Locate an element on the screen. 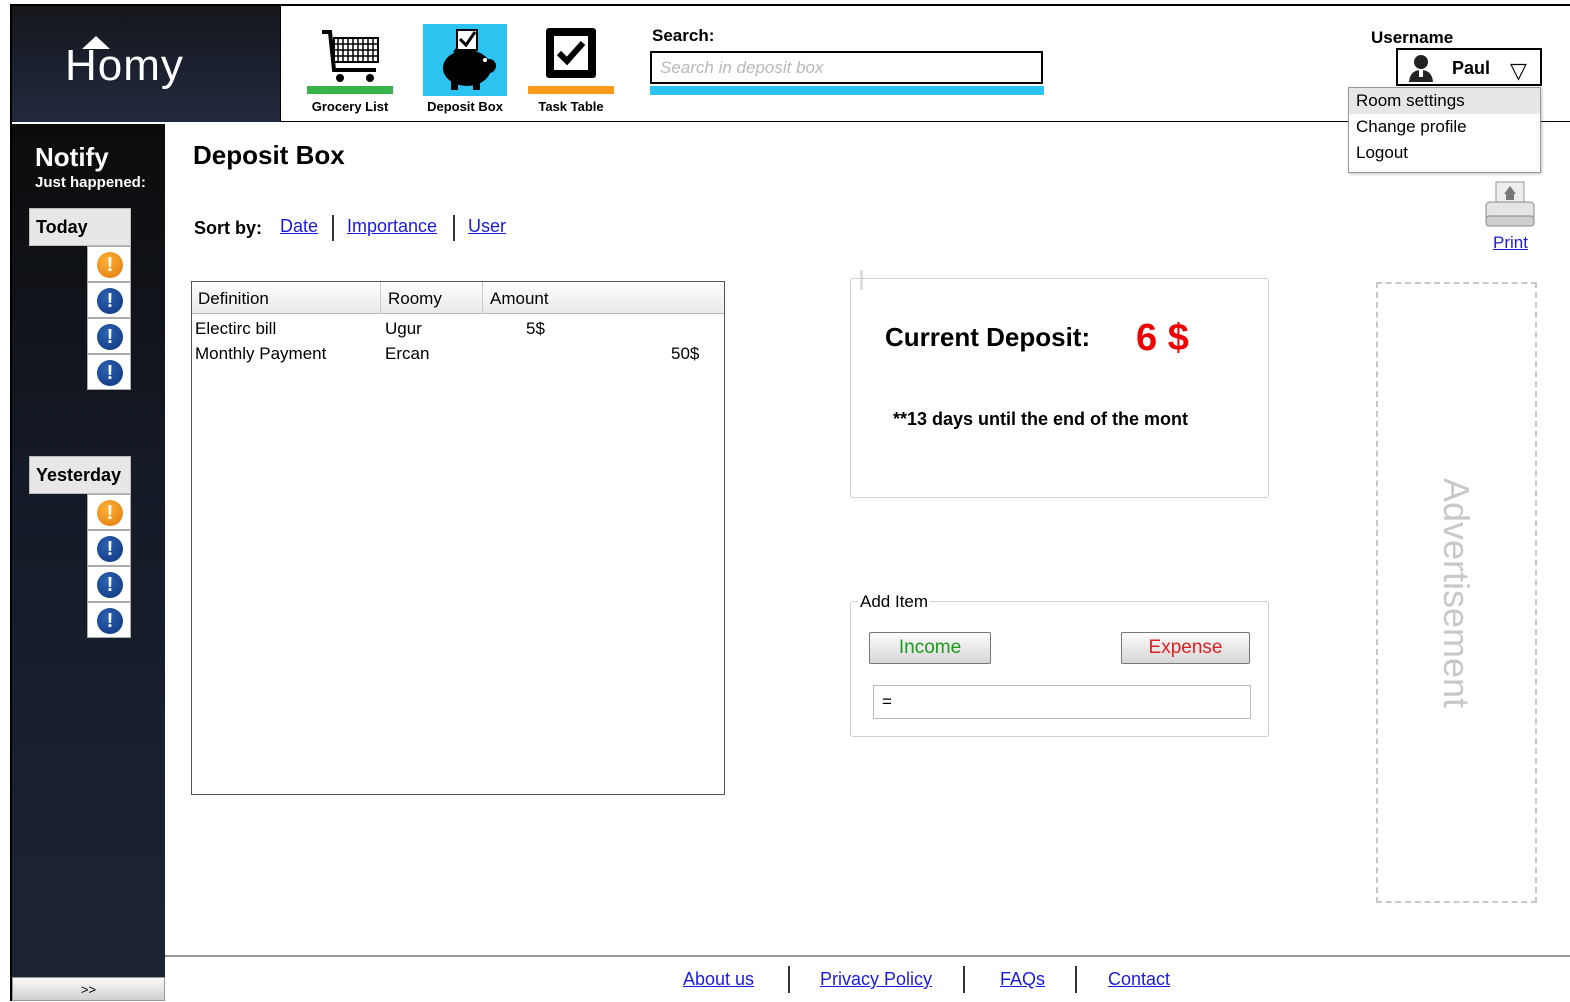 The width and height of the screenshot is (1570, 1002). column-header-definition: Definition is located at coordinates (233, 299).